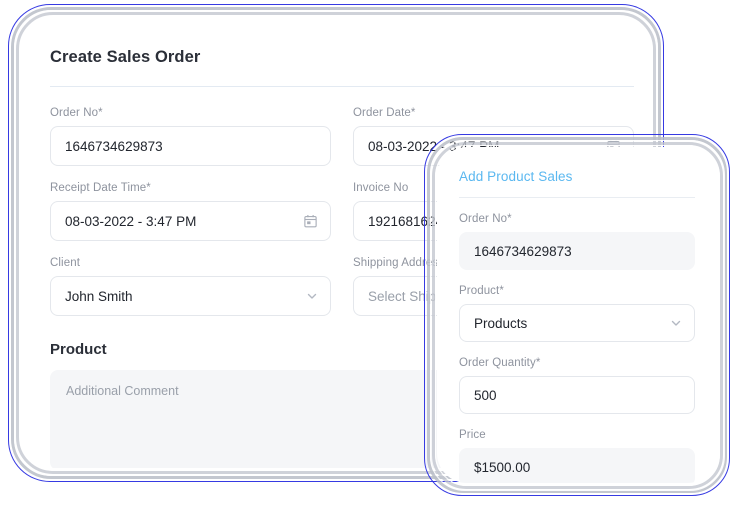 The height and width of the screenshot is (524, 746). I want to click on field-label: Product*, so click(481, 291).